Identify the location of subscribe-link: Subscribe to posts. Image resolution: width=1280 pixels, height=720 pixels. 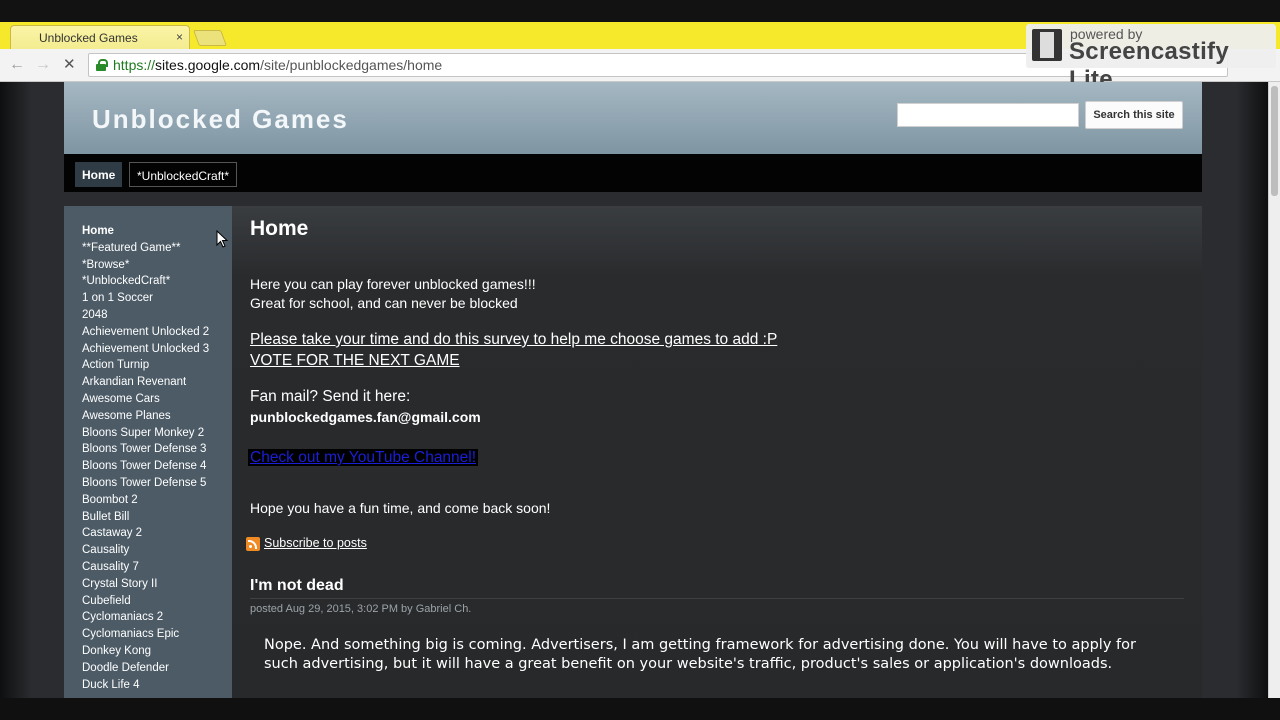
(315, 543).